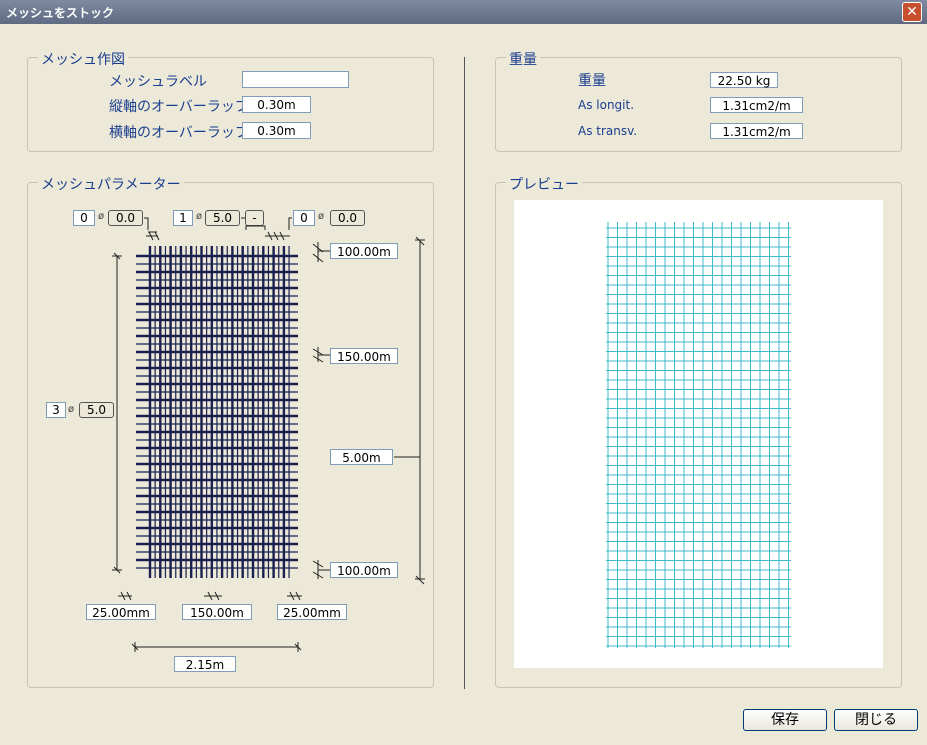  Describe the element at coordinates (125, 218) in the screenshot. I see `top-left-diameter: 0.0` at that location.